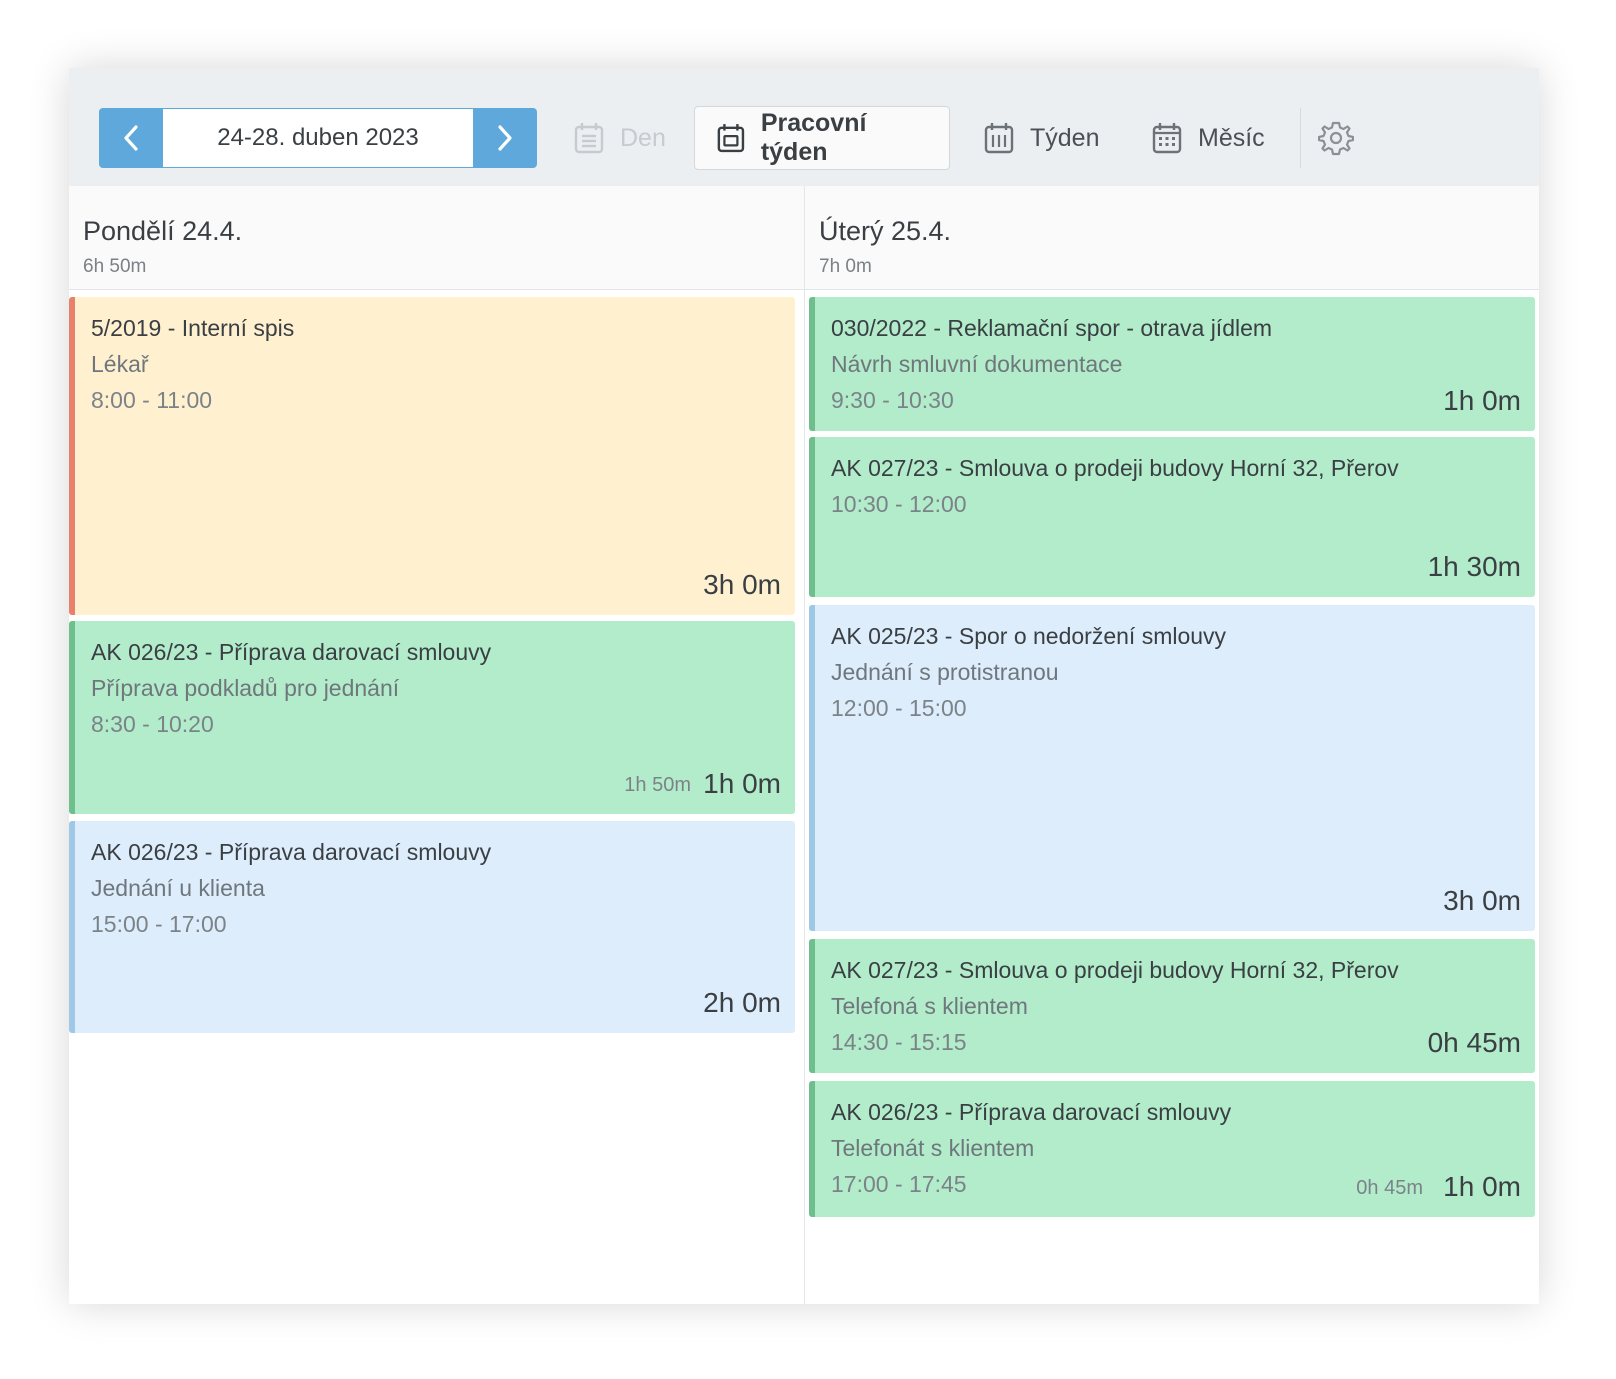 The image size is (1616, 1379). I want to click on view-work-week-label: Pracovní týden, so click(813, 137).